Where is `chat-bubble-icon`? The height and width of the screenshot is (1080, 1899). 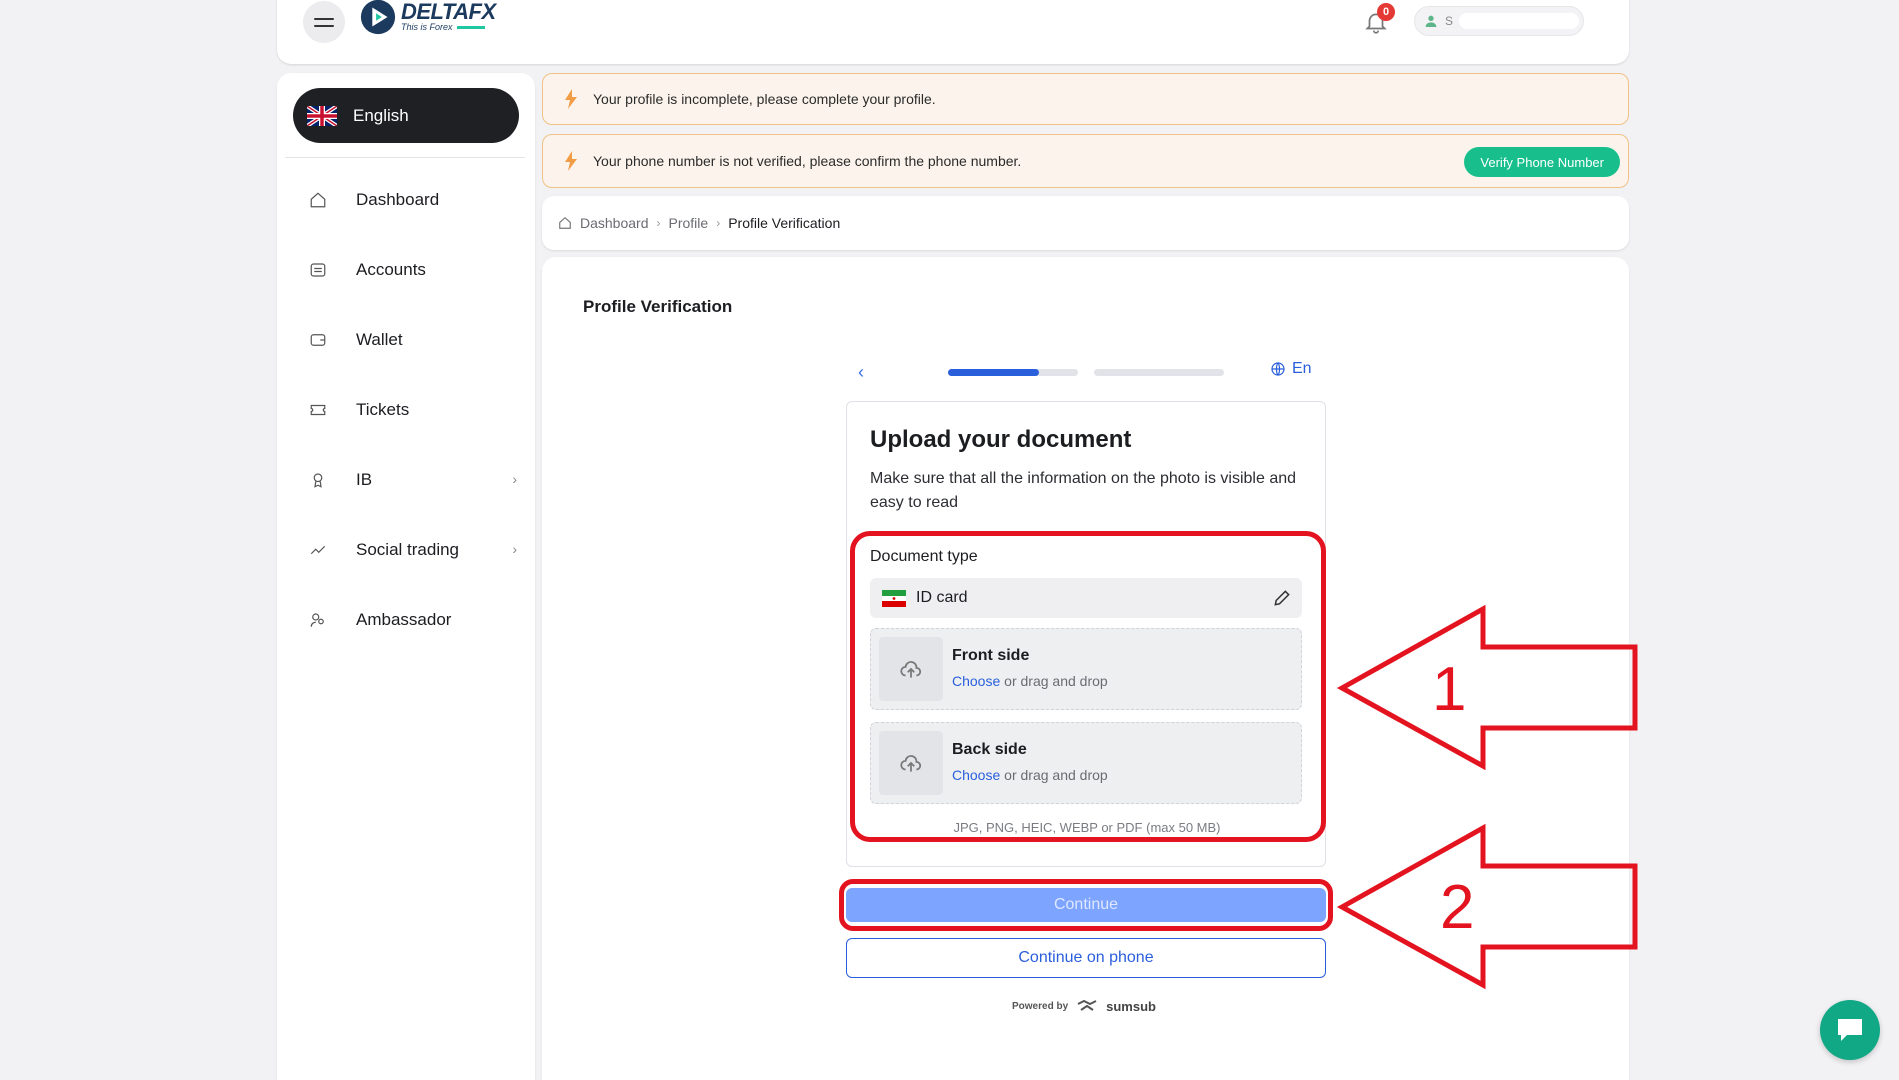 chat-bubble-icon is located at coordinates (1850, 1030).